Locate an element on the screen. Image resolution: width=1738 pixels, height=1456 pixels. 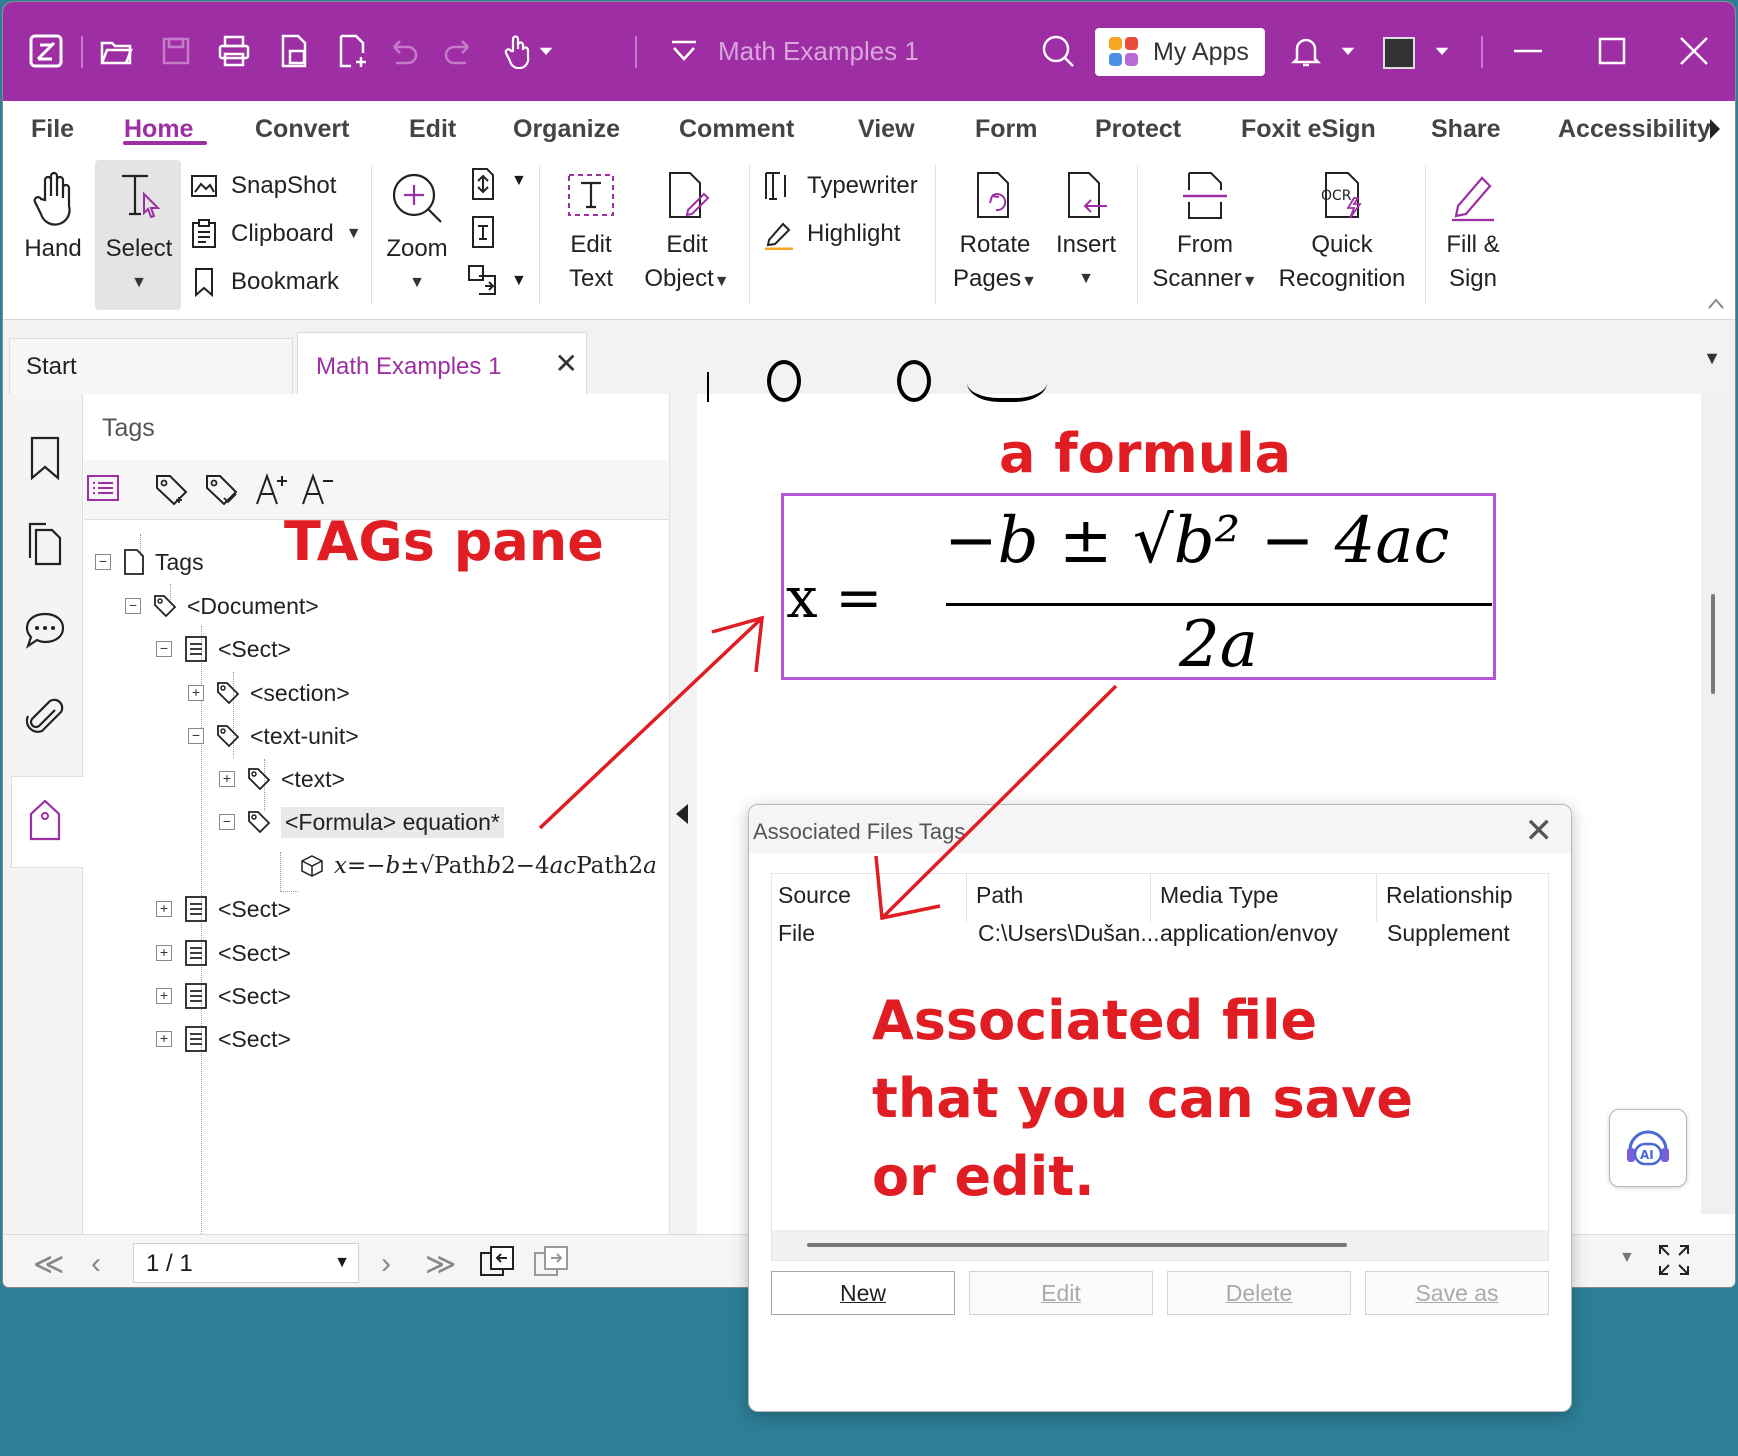
avatar is located at coordinates (1399, 53).